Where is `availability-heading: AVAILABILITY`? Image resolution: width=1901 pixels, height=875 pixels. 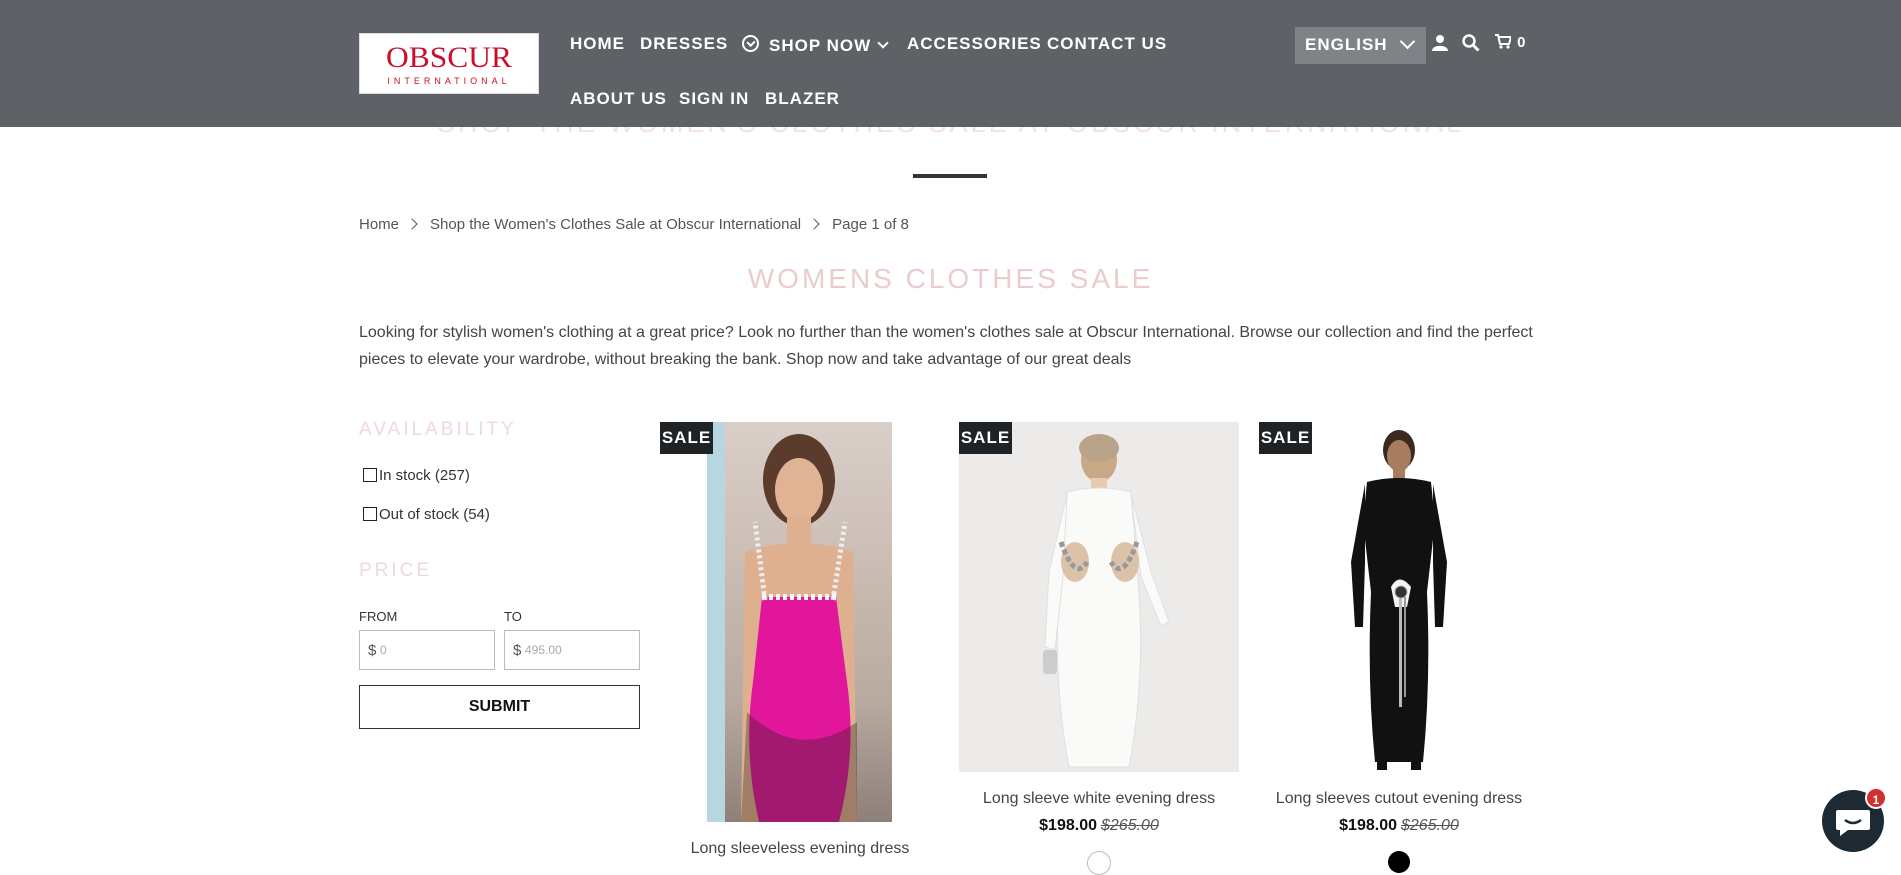 availability-heading: AVAILABILITY is located at coordinates (438, 429).